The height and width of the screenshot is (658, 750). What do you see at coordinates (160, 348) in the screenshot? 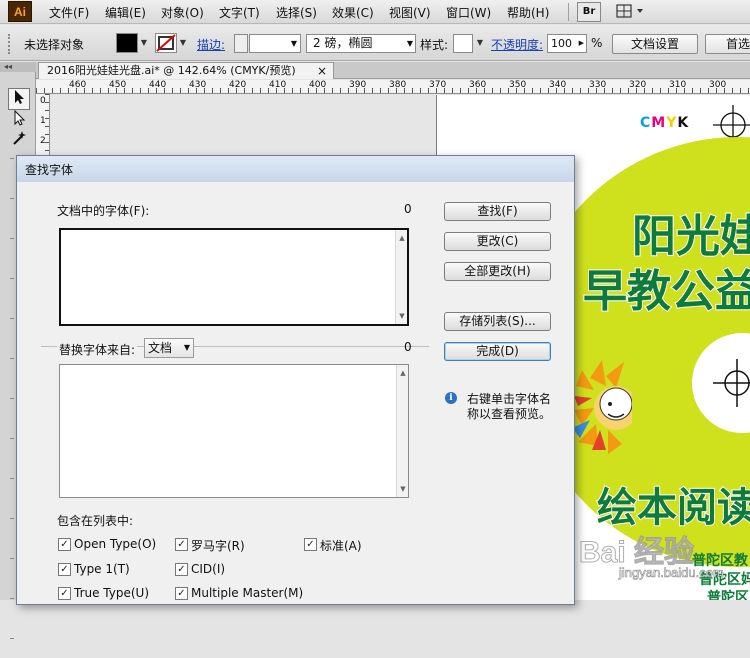
I see `replace-from-value: 文档` at bounding box center [160, 348].